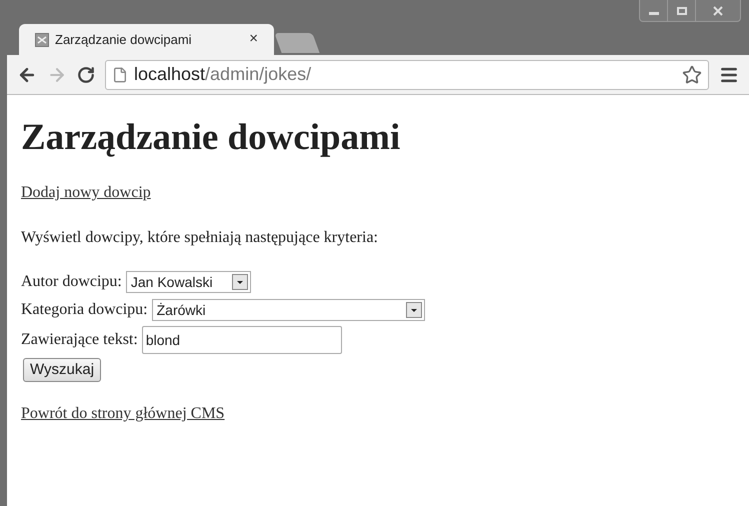 The height and width of the screenshot is (506, 749). I want to click on tab-close-button: ×, so click(253, 39).